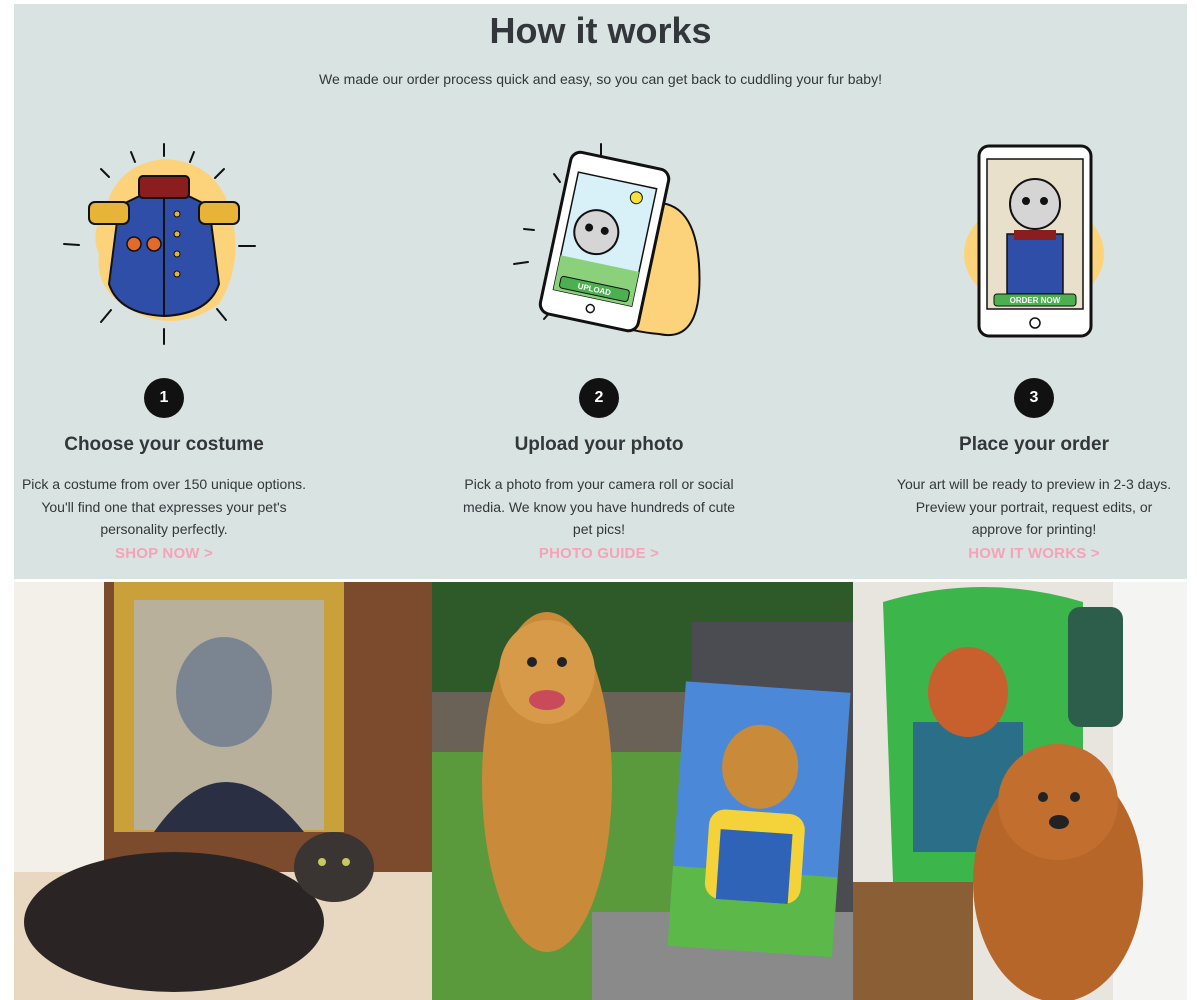 This screenshot has height=1000, width=1197. What do you see at coordinates (1034, 398) in the screenshot?
I see `step-number-badge: 3` at bounding box center [1034, 398].